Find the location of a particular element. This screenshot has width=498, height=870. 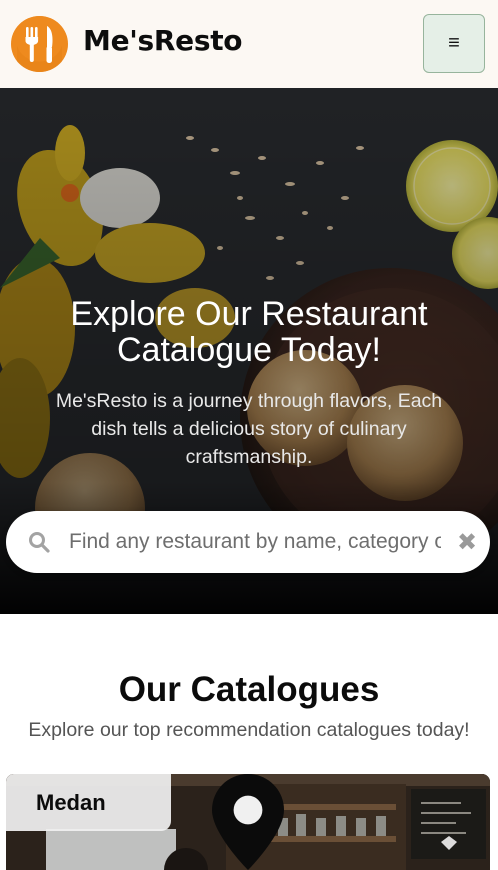

catalogue-card: Medan is located at coordinates (248, 822).